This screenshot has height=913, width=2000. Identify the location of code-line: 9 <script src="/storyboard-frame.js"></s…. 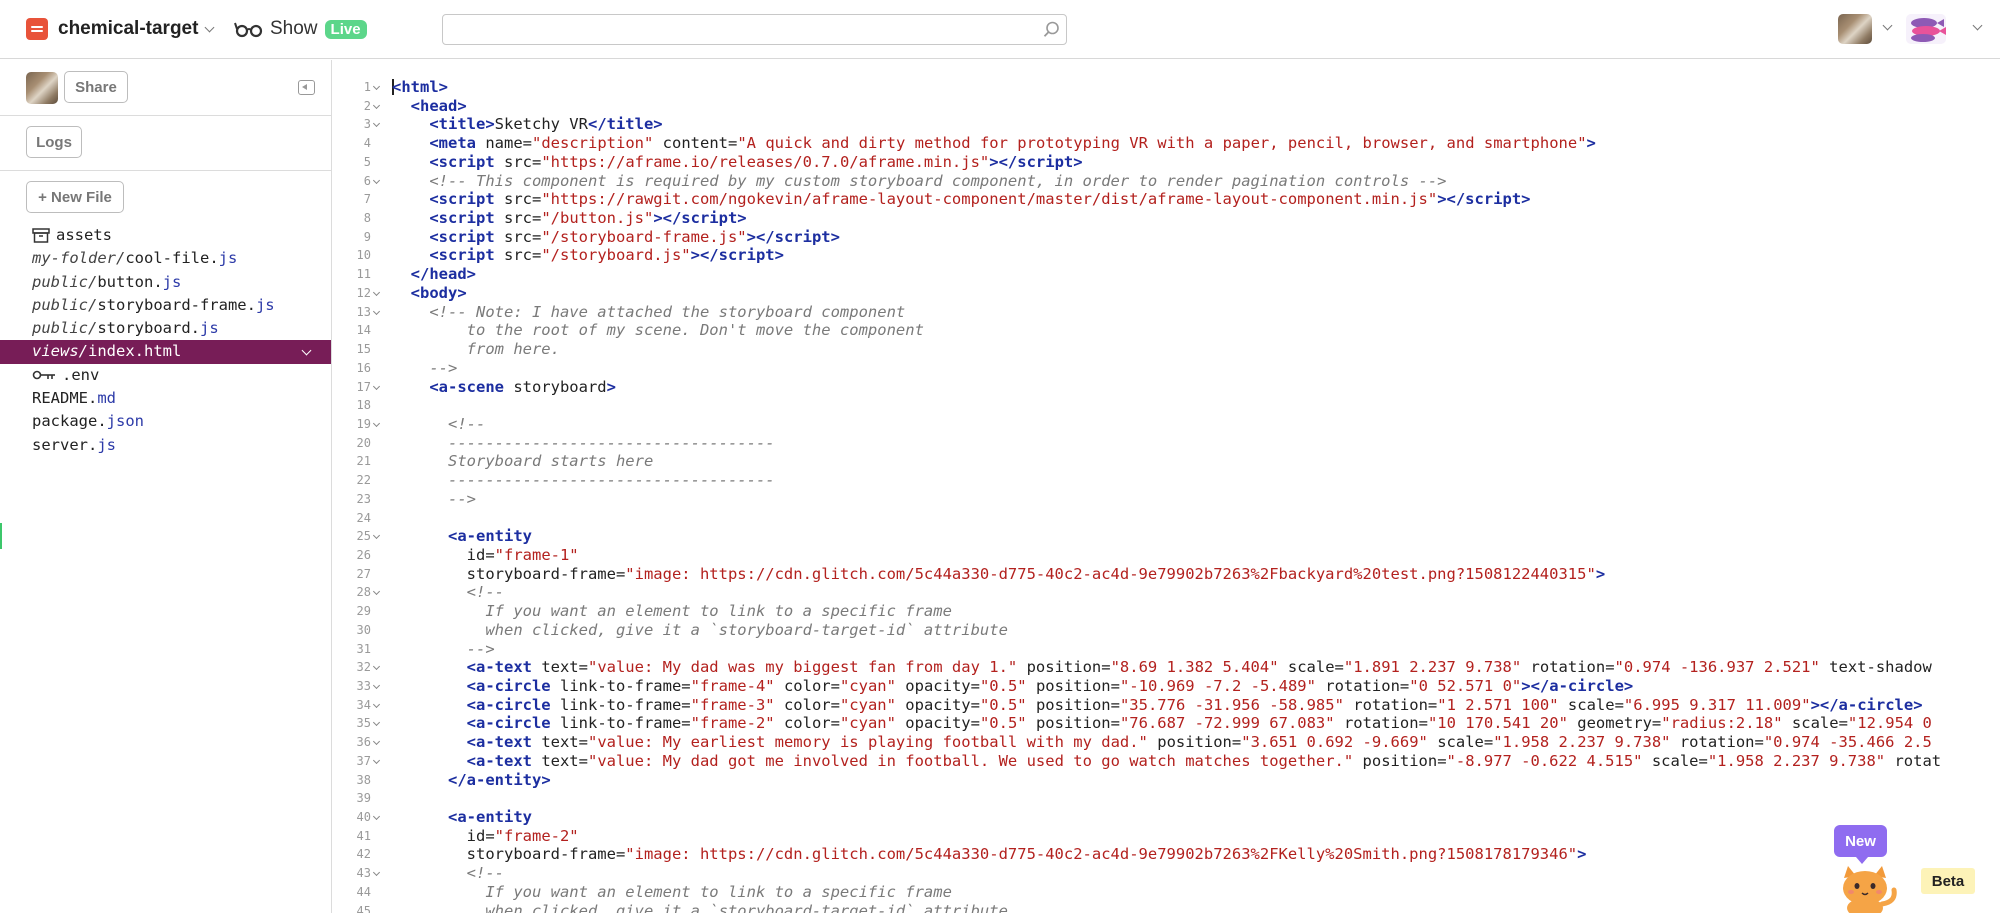
(1166, 237).